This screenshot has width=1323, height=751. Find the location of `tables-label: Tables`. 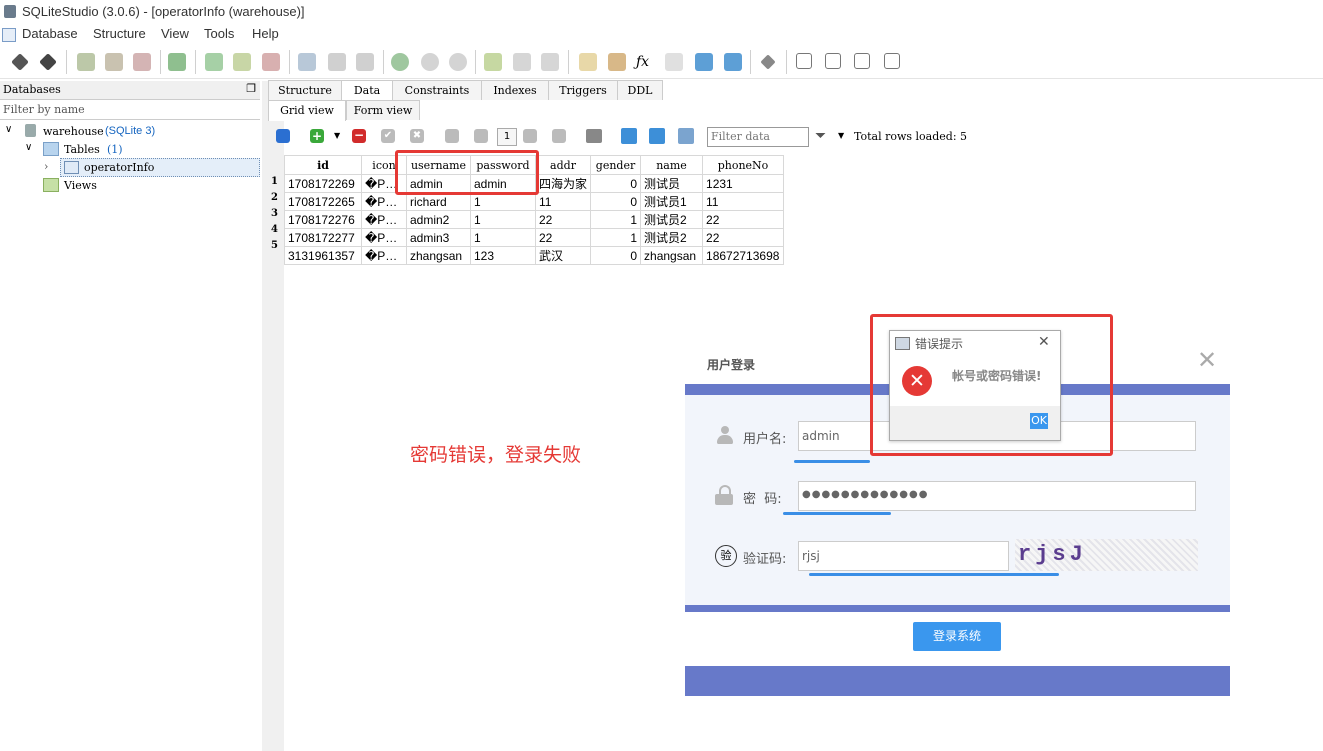

tables-label: Tables is located at coordinates (82, 149).